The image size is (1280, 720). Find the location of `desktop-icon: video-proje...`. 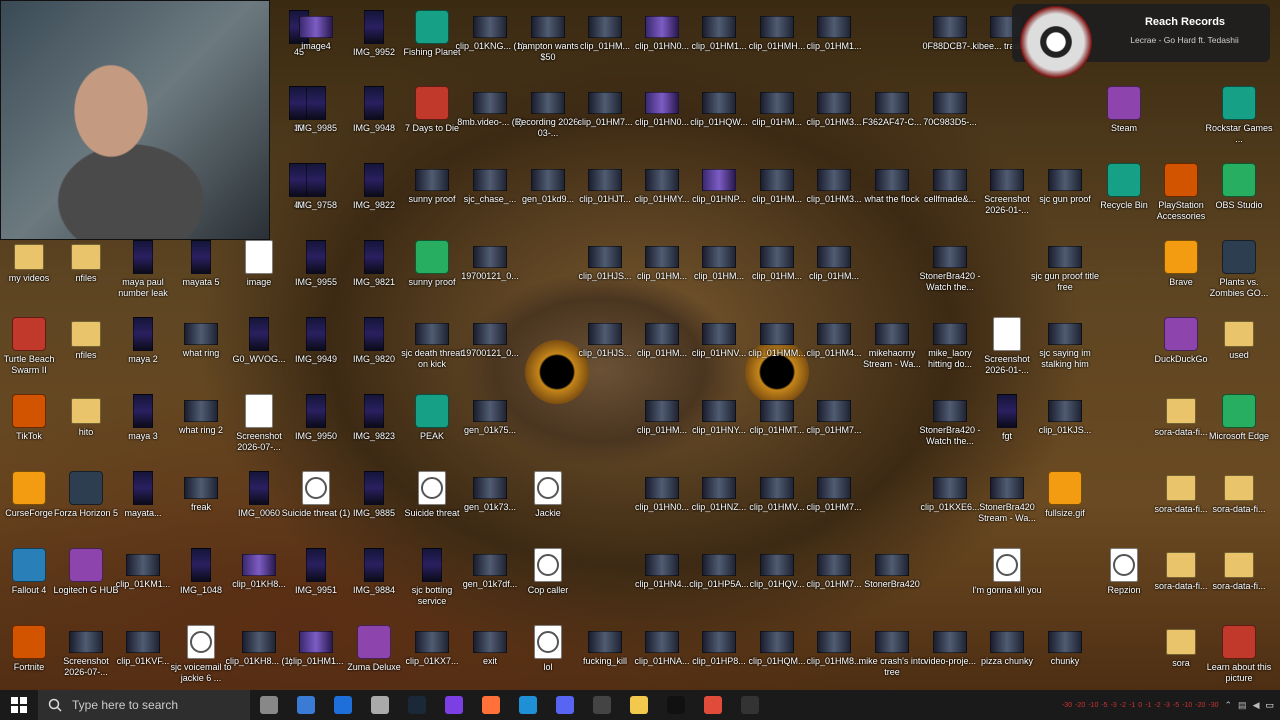

desktop-icon: video-proje... is located at coordinates (950, 662).